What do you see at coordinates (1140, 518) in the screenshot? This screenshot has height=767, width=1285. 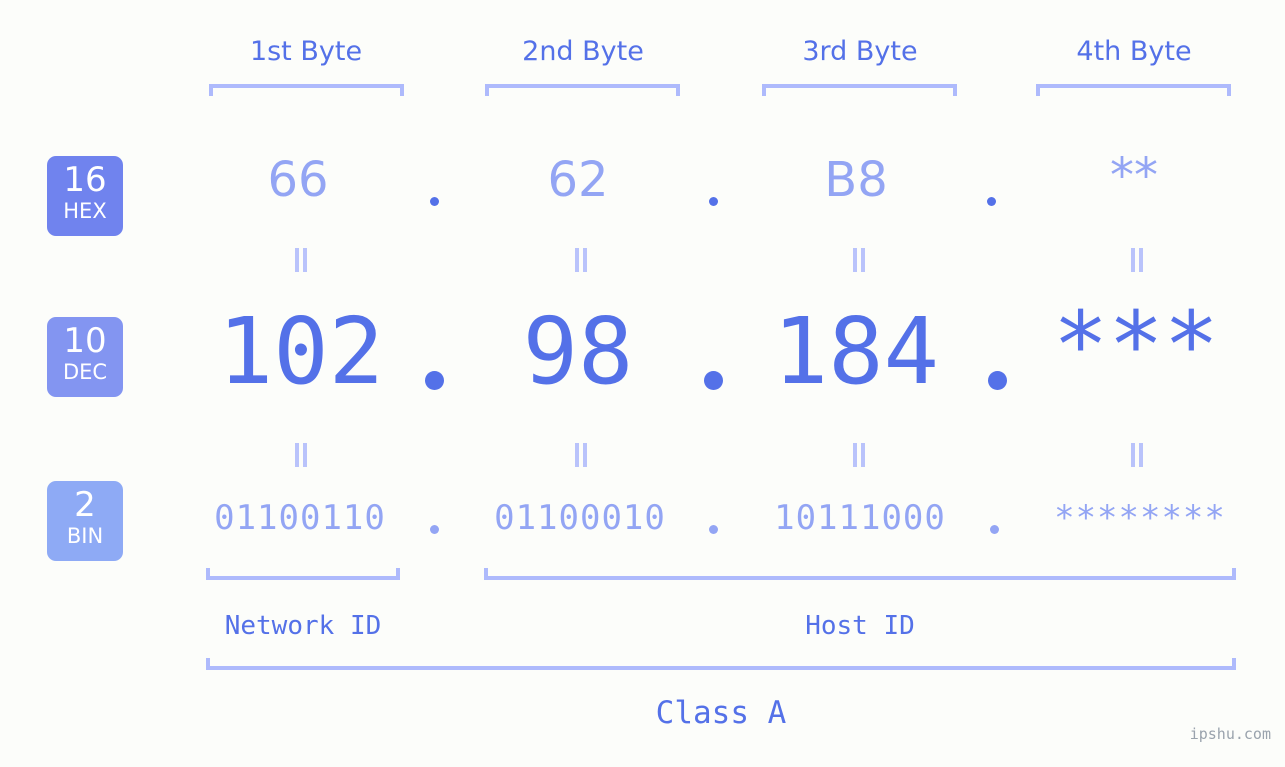 I see `bin-byte-4: ********` at bounding box center [1140, 518].